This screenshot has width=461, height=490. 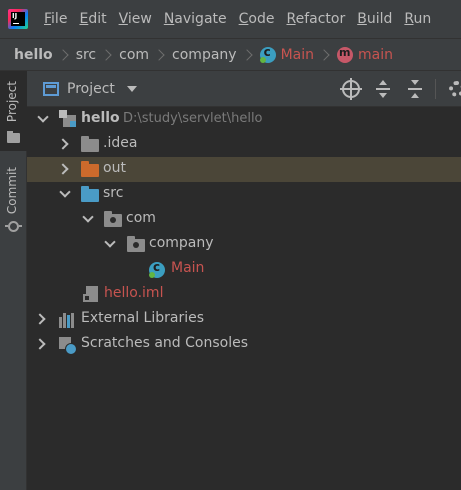 What do you see at coordinates (33, 55) in the screenshot?
I see `breadcrumb-hello: hello` at bounding box center [33, 55].